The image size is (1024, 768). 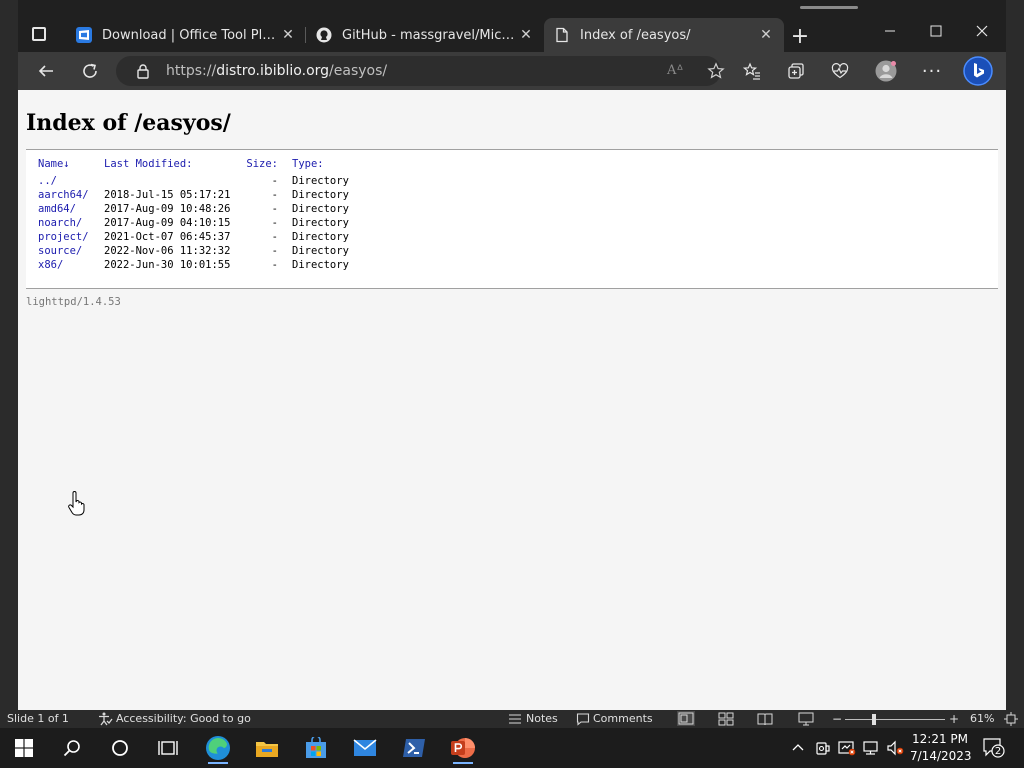 What do you see at coordinates (716, 71) in the screenshot?
I see `favorite-star-icon` at bounding box center [716, 71].